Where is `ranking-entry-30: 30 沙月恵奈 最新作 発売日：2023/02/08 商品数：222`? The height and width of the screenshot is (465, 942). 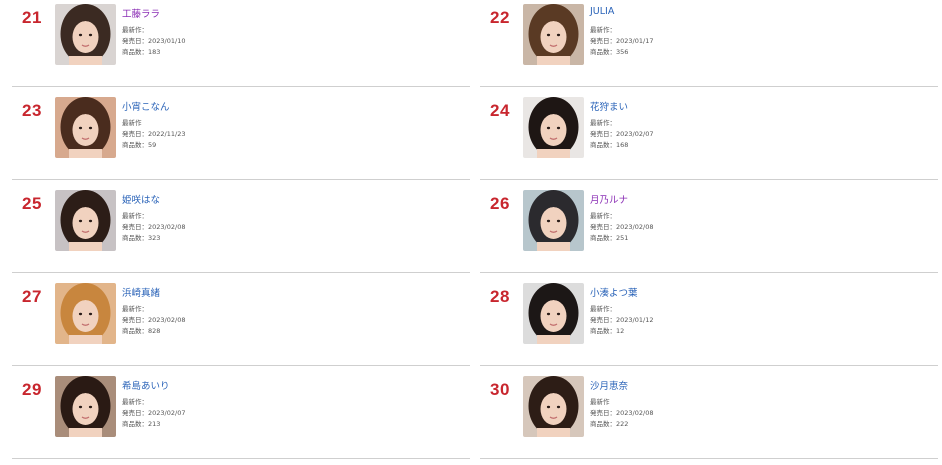
ranking-entry-30: 30 沙月恵奈 最新作 発売日：2023/02/08 商品数：222 is located at coordinates (709, 415).